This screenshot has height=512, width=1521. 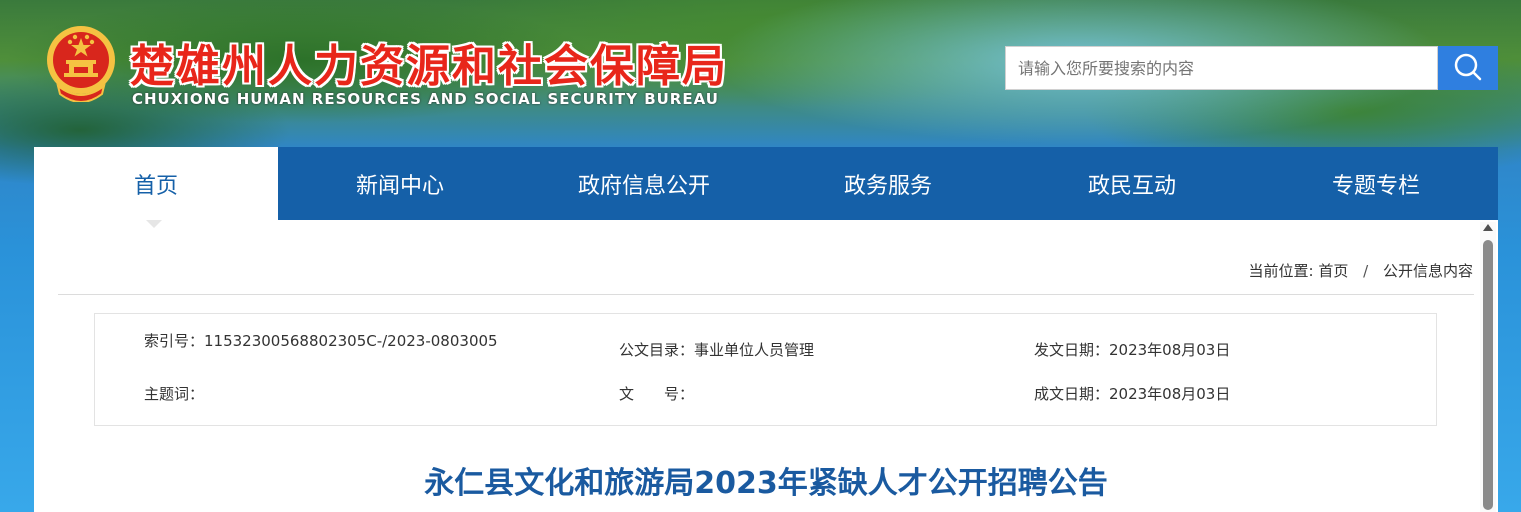 What do you see at coordinates (174, 394) in the screenshot?
I see `meta-keywords: 主题词：` at bounding box center [174, 394].